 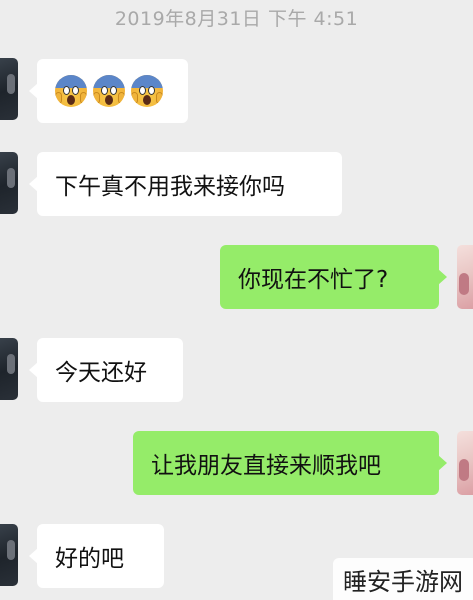 What do you see at coordinates (313, 280) in the screenshot?
I see `message-text: 你现在不忙了?` at bounding box center [313, 280].